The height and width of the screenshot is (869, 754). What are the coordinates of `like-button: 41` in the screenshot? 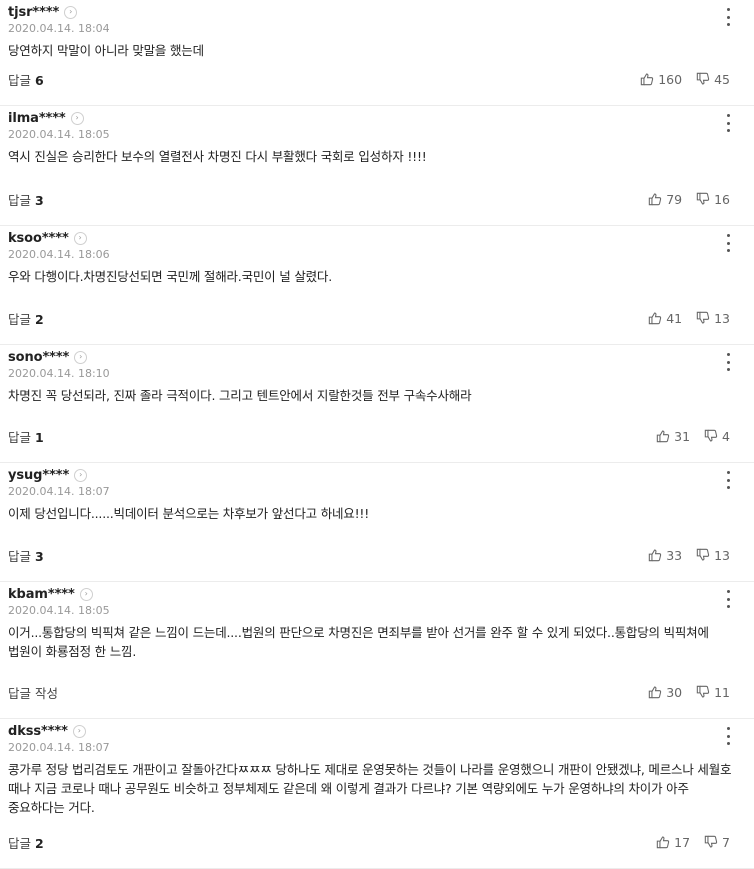 It's located at (665, 318).